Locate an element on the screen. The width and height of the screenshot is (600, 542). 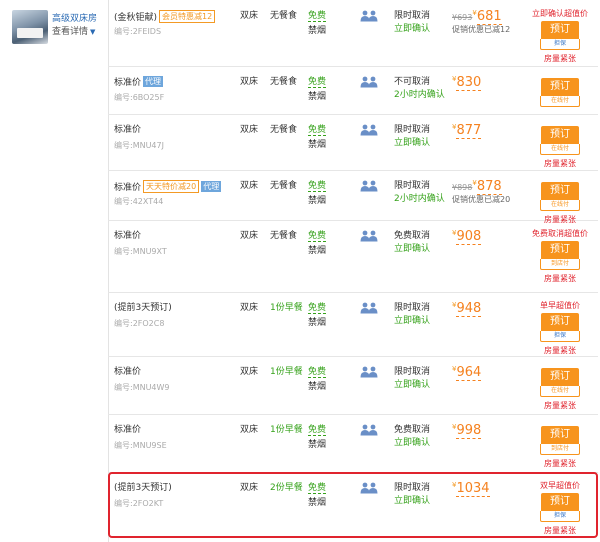
price-block: ¥908 is located at coordinates (467, 236).